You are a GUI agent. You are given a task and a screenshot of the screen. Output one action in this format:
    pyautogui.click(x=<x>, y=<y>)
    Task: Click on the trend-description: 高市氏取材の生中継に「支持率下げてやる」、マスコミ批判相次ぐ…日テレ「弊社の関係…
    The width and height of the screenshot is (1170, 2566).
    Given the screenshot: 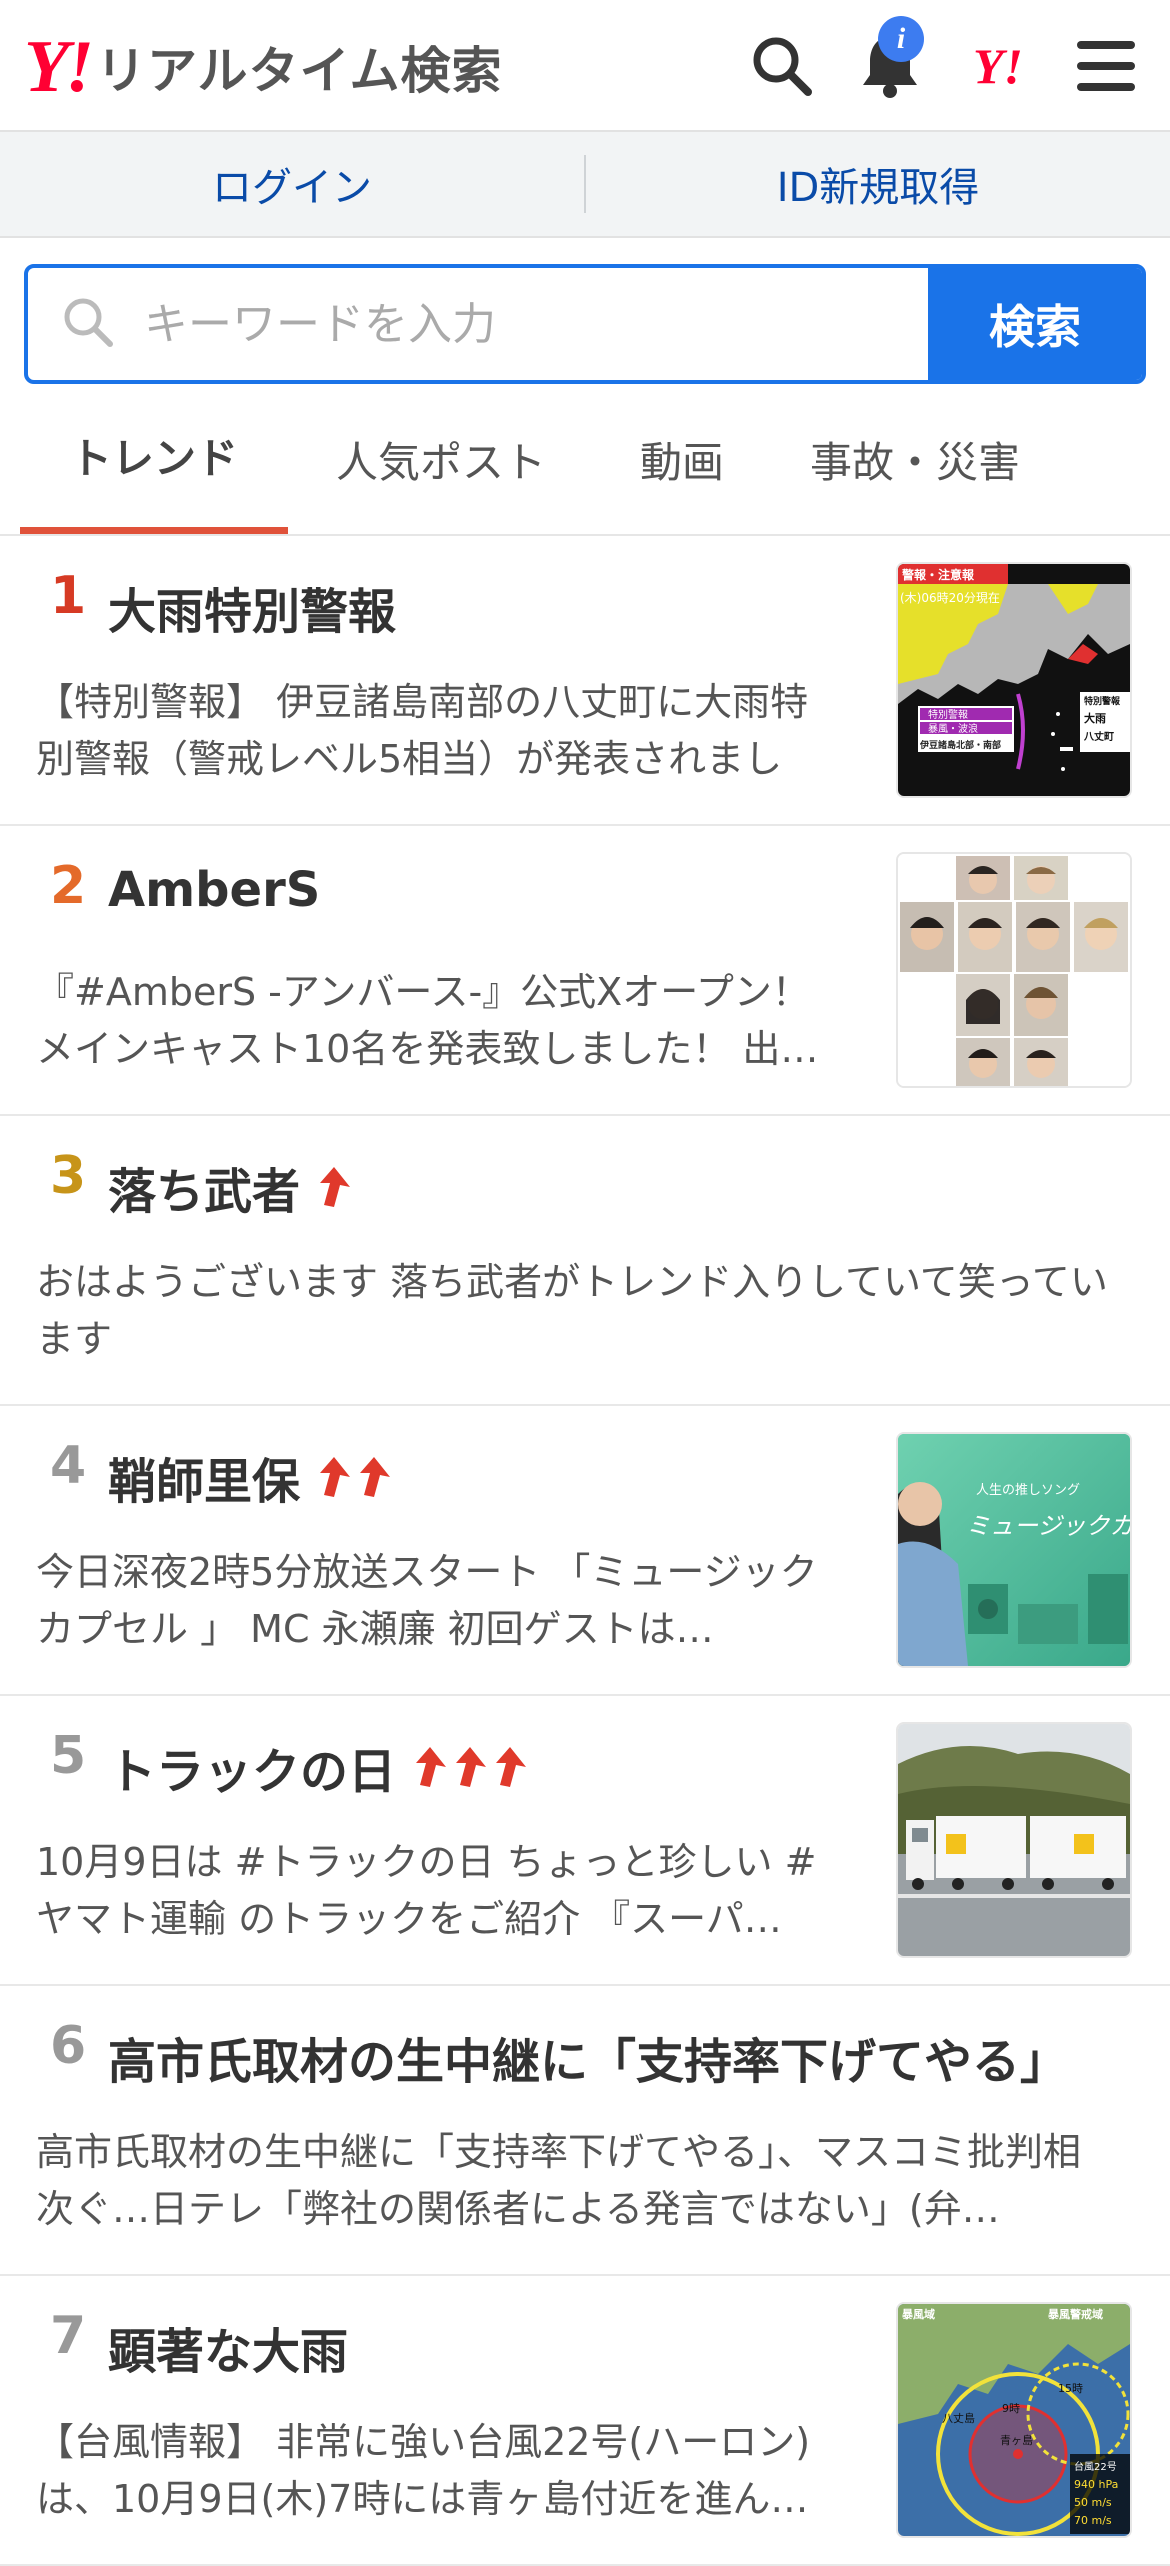 What is the action you would take?
    pyautogui.click(x=559, y=2180)
    